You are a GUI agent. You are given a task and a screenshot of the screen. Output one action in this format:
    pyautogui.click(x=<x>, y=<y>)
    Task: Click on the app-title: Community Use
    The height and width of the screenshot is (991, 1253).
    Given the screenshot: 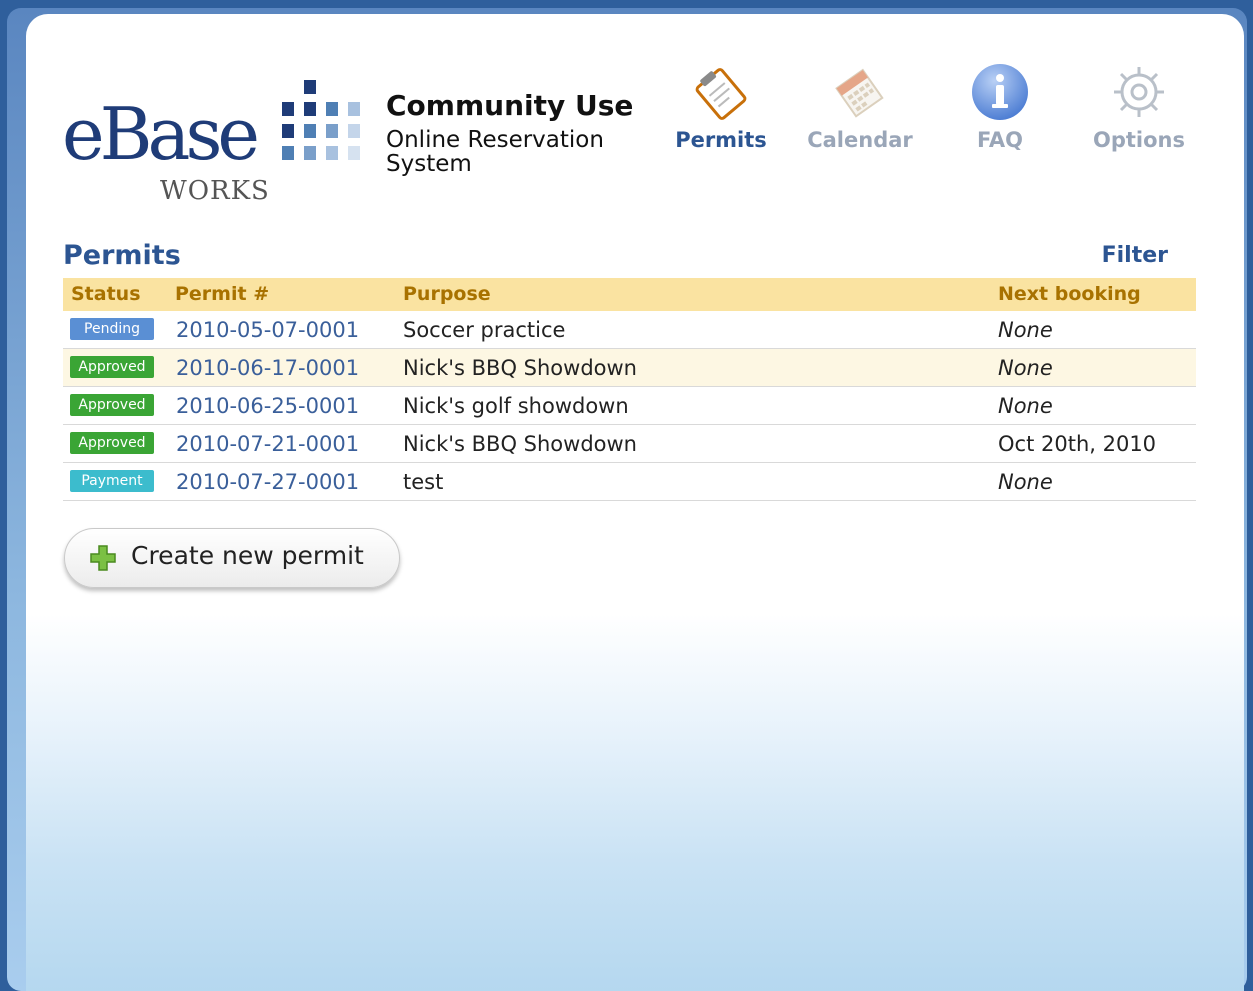 What is the action you would take?
    pyautogui.click(x=510, y=105)
    